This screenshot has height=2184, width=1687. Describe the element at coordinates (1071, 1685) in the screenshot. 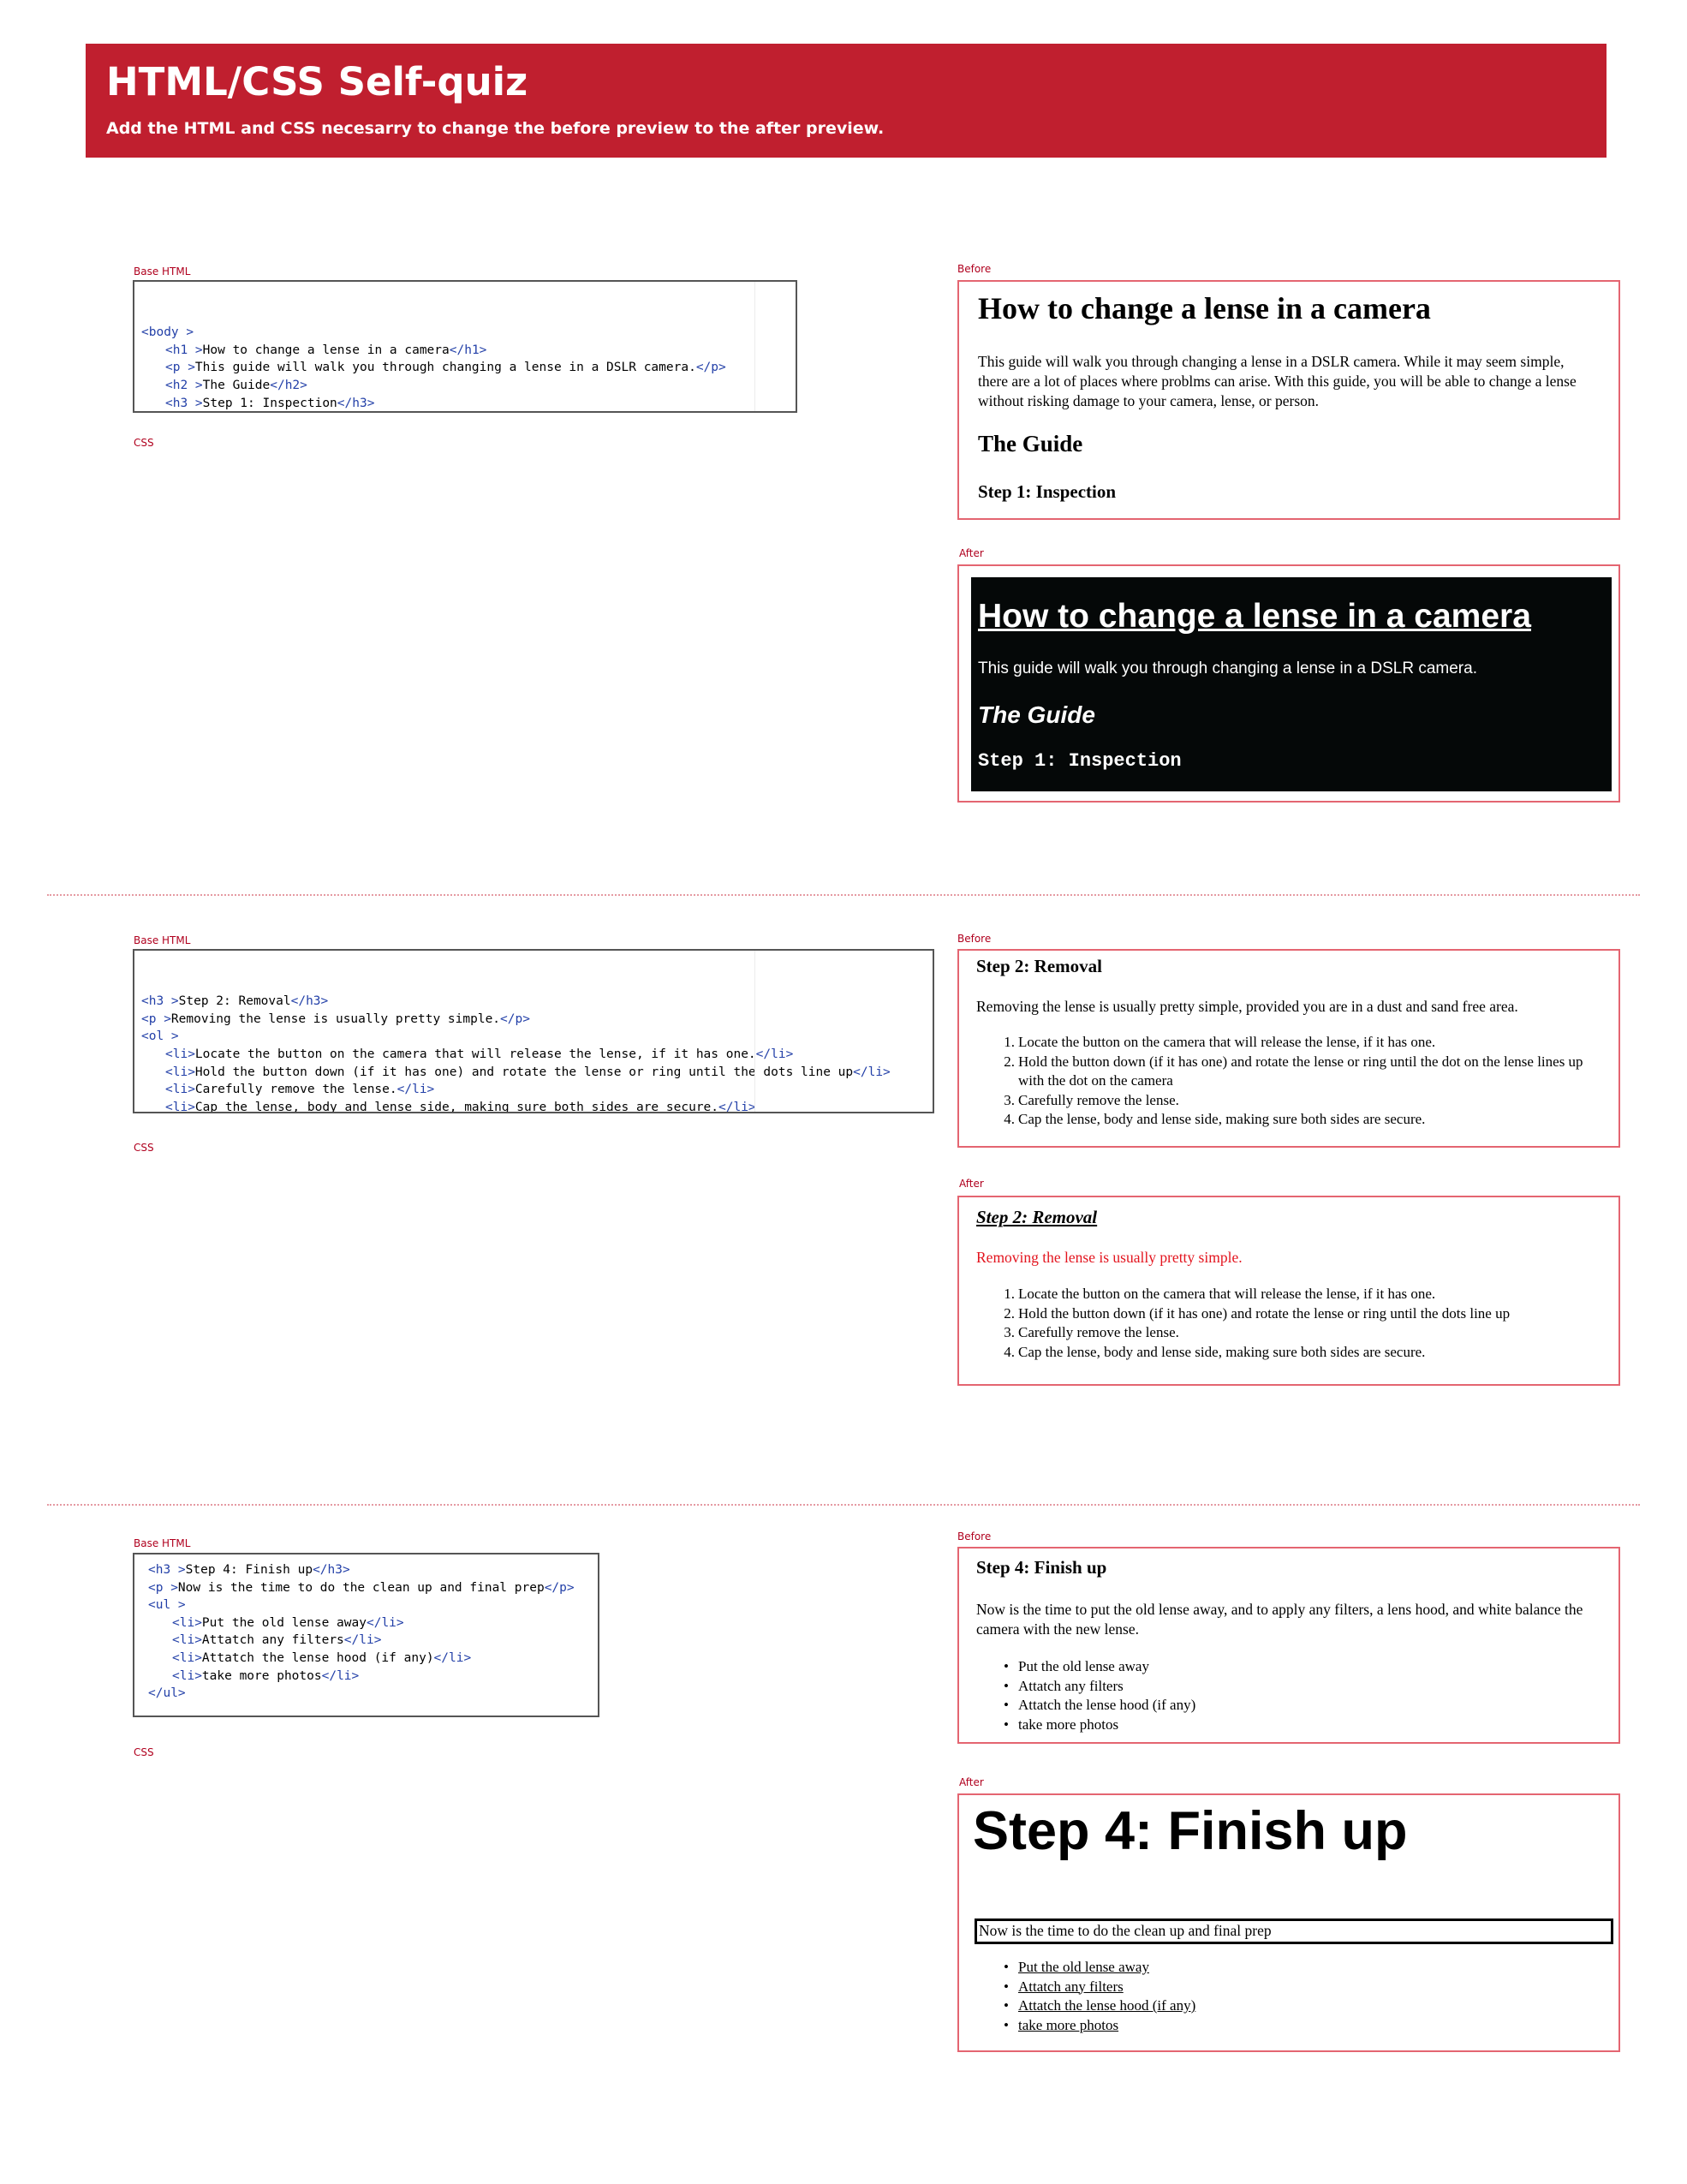

I see `list-item-text: Attatch any filters` at that location.